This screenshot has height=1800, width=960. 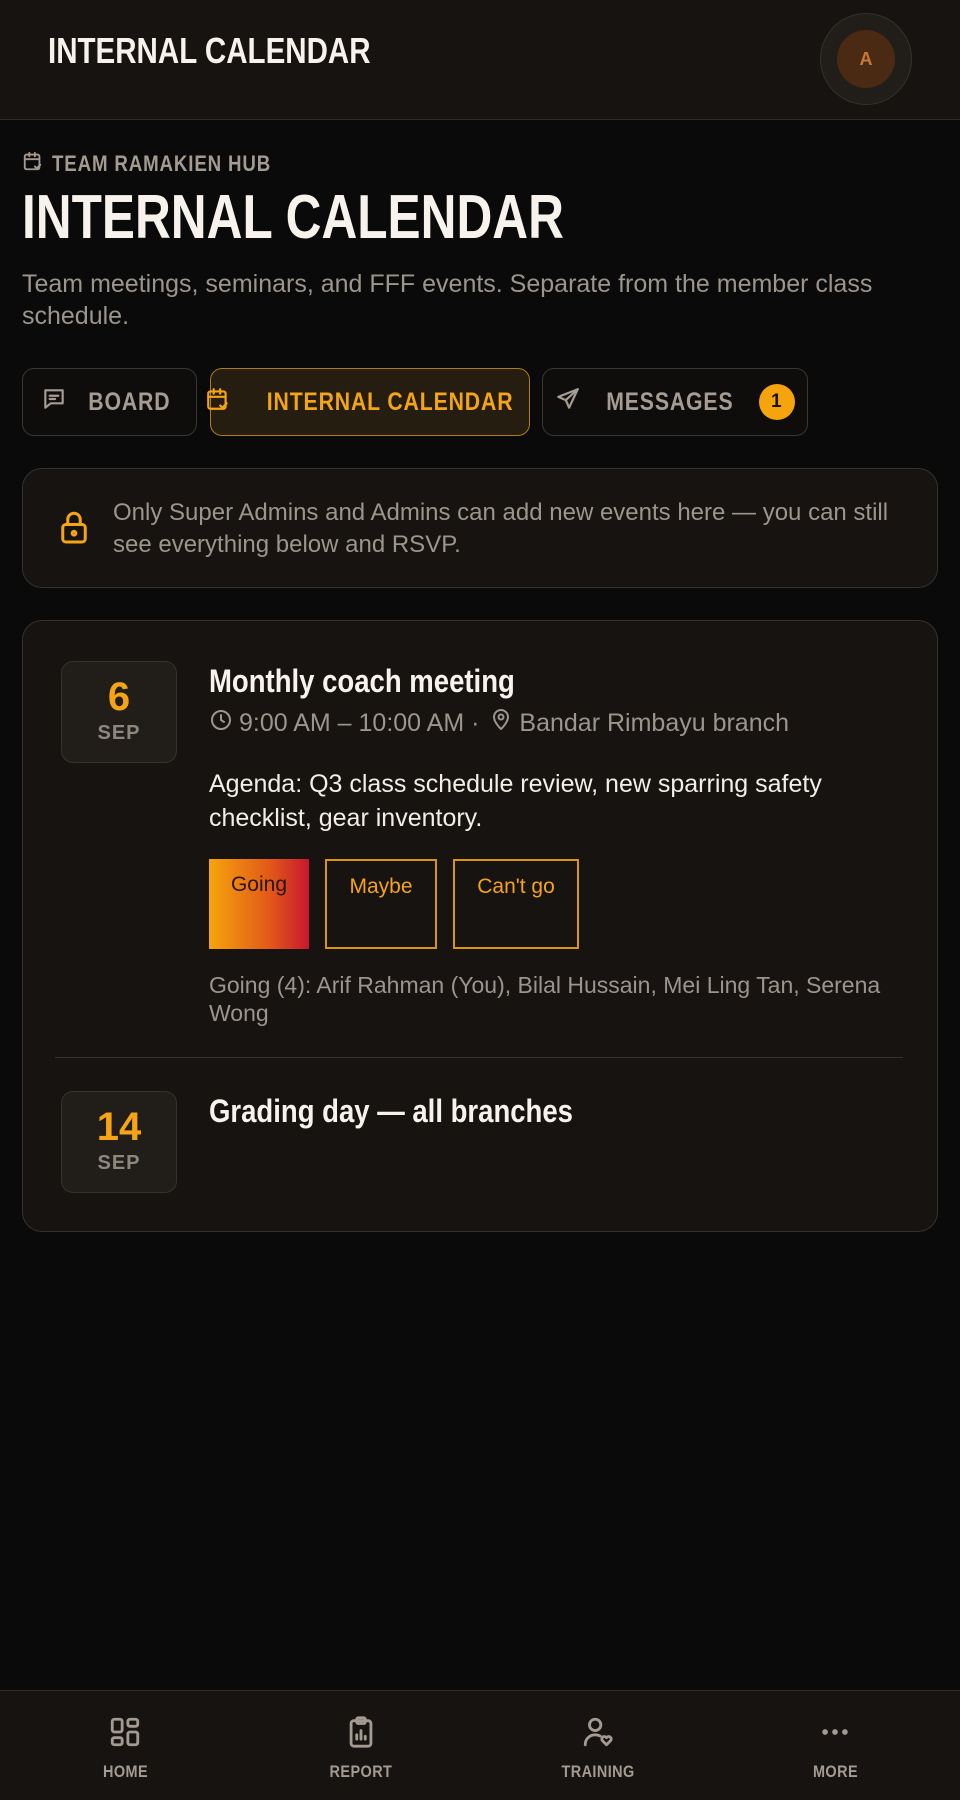 What do you see at coordinates (362, 681) in the screenshot?
I see `event-title: Monthly coach meeting` at bounding box center [362, 681].